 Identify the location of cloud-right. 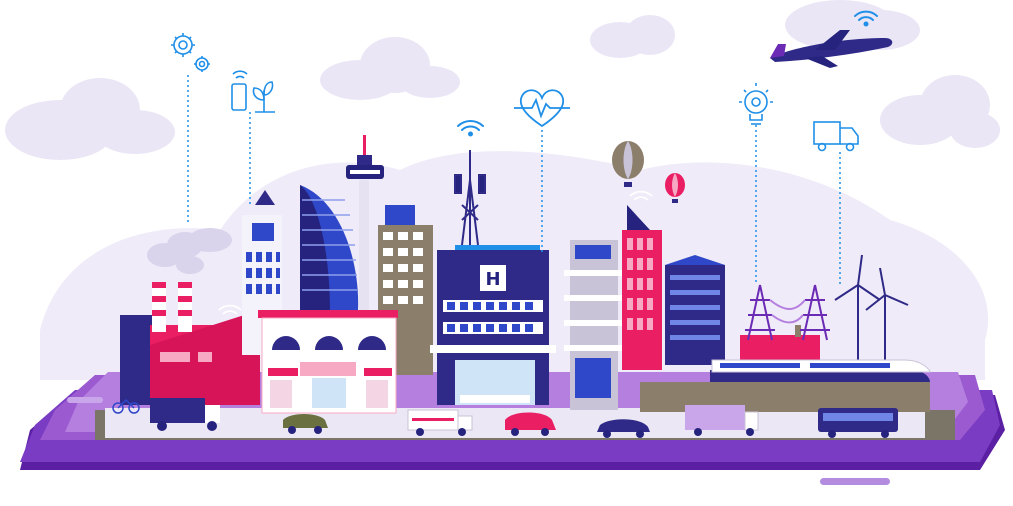
(940, 111).